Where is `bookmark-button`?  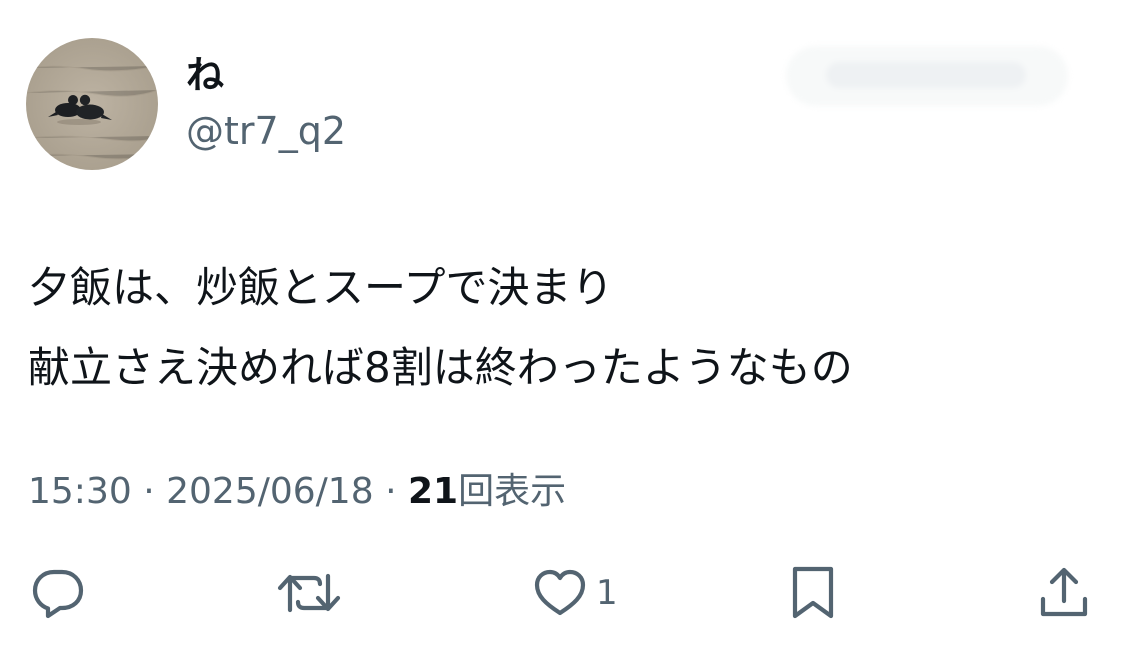 bookmark-button is located at coordinates (813, 593).